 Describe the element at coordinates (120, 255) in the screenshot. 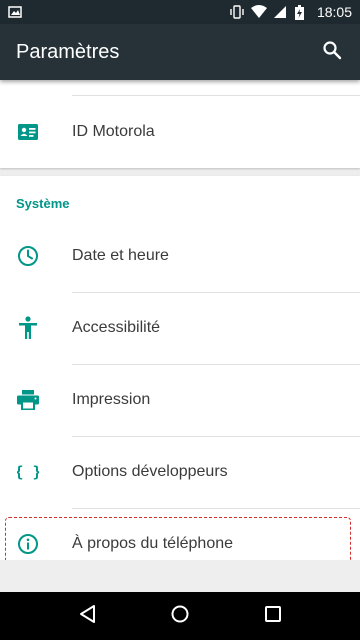

I see `settings-item-label: Date et heure` at that location.